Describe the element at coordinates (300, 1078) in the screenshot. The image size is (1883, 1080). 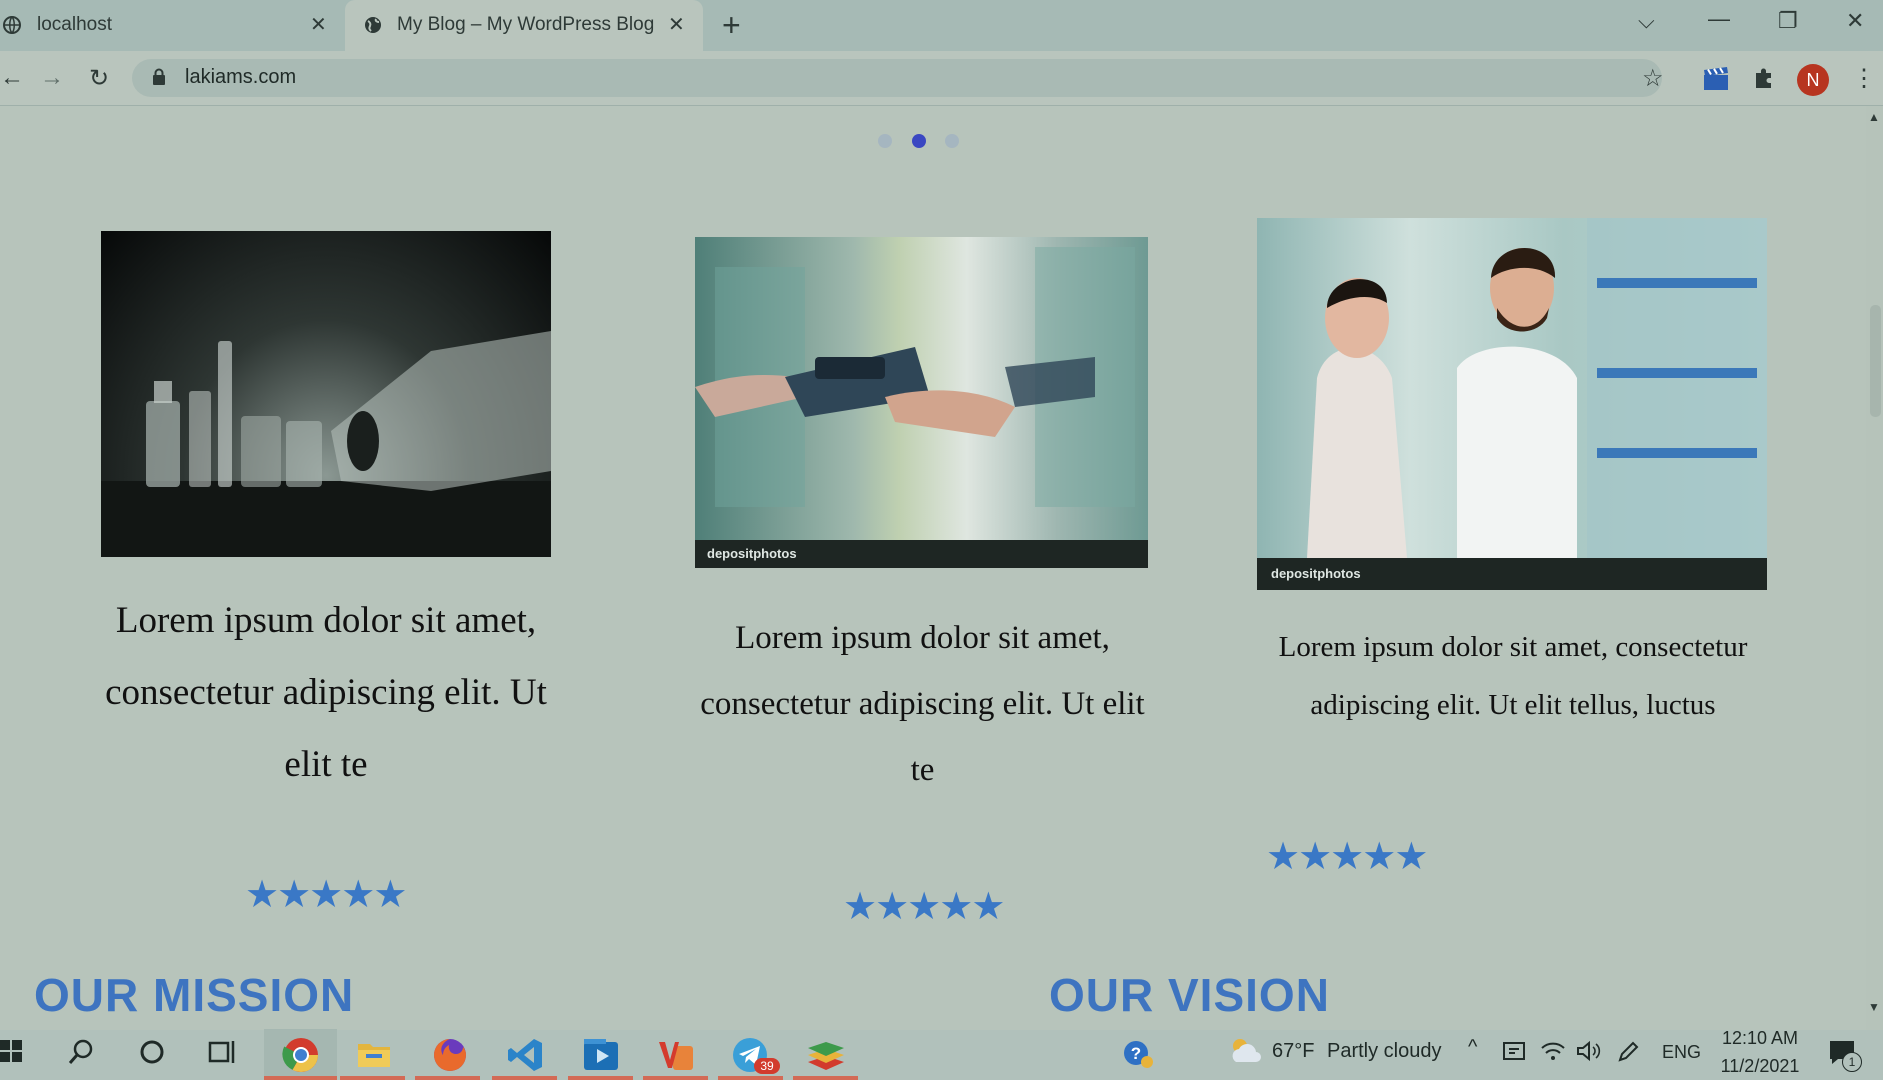
I see `chrome-running-indicator` at that location.